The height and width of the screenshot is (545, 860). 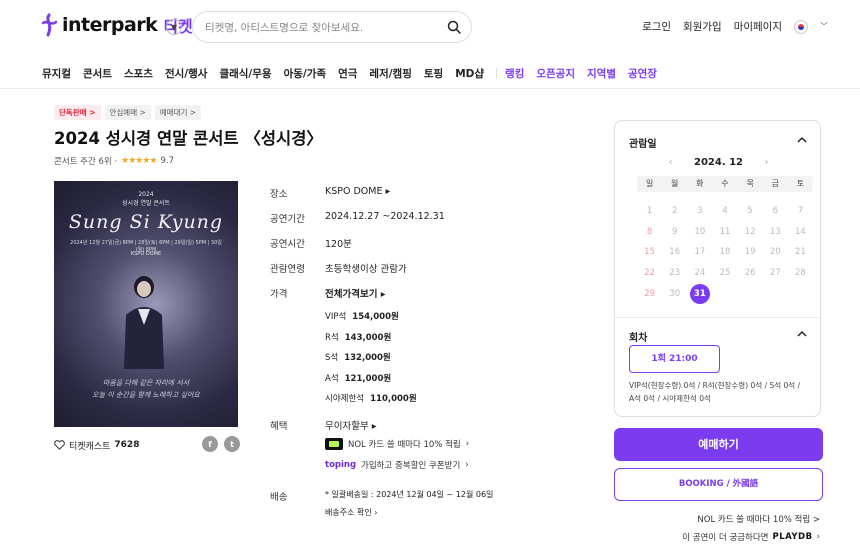 What do you see at coordinates (649, 293) in the screenshot?
I see `calendar-day: 29` at bounding box center [649, 293].